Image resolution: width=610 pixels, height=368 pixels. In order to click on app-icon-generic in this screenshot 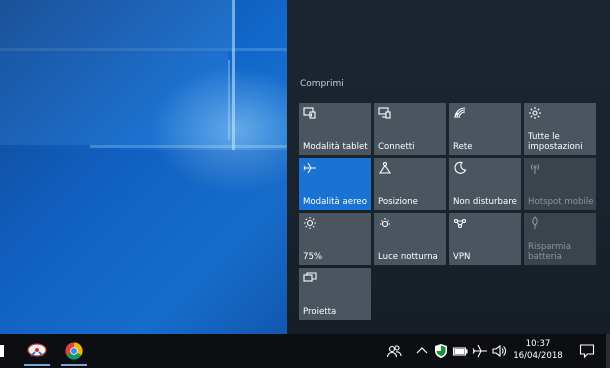, I will do `click(37, 351)`.